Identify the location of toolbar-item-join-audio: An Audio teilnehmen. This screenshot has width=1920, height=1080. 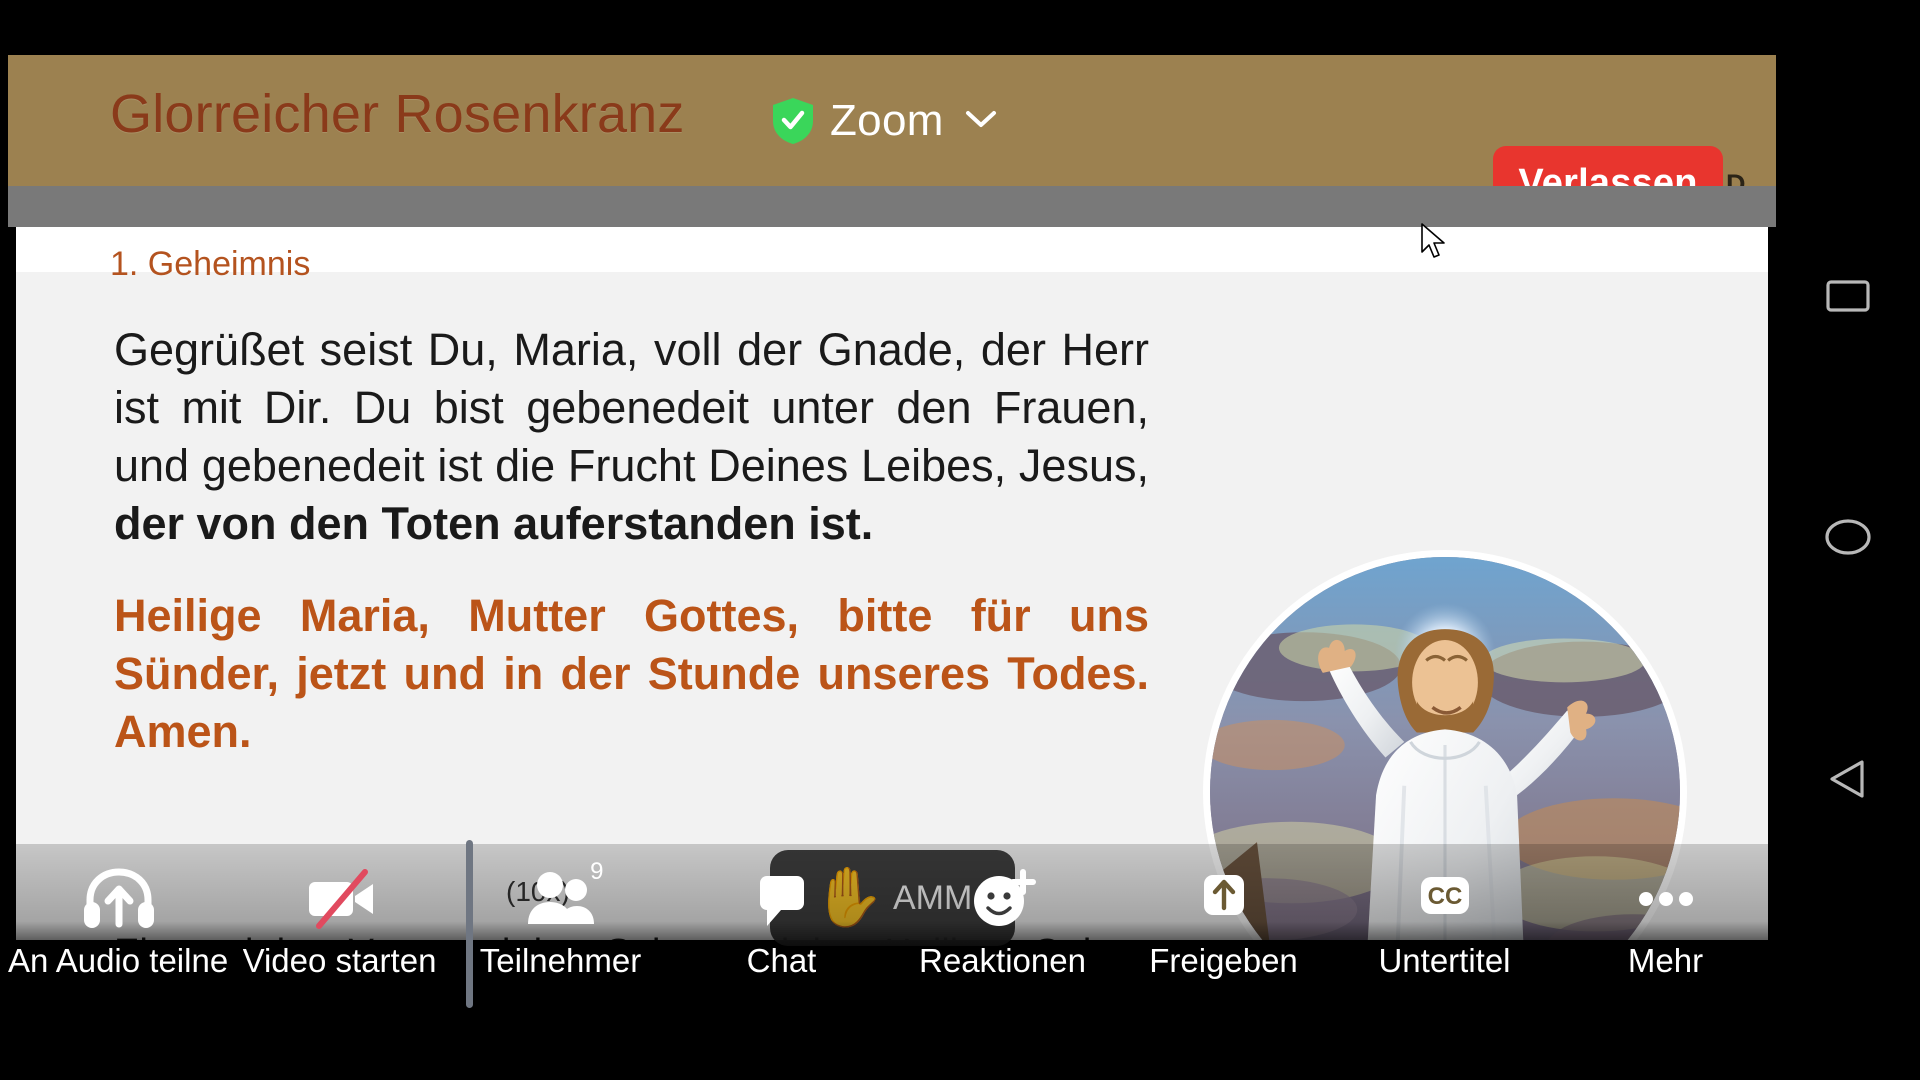
(118, 932).